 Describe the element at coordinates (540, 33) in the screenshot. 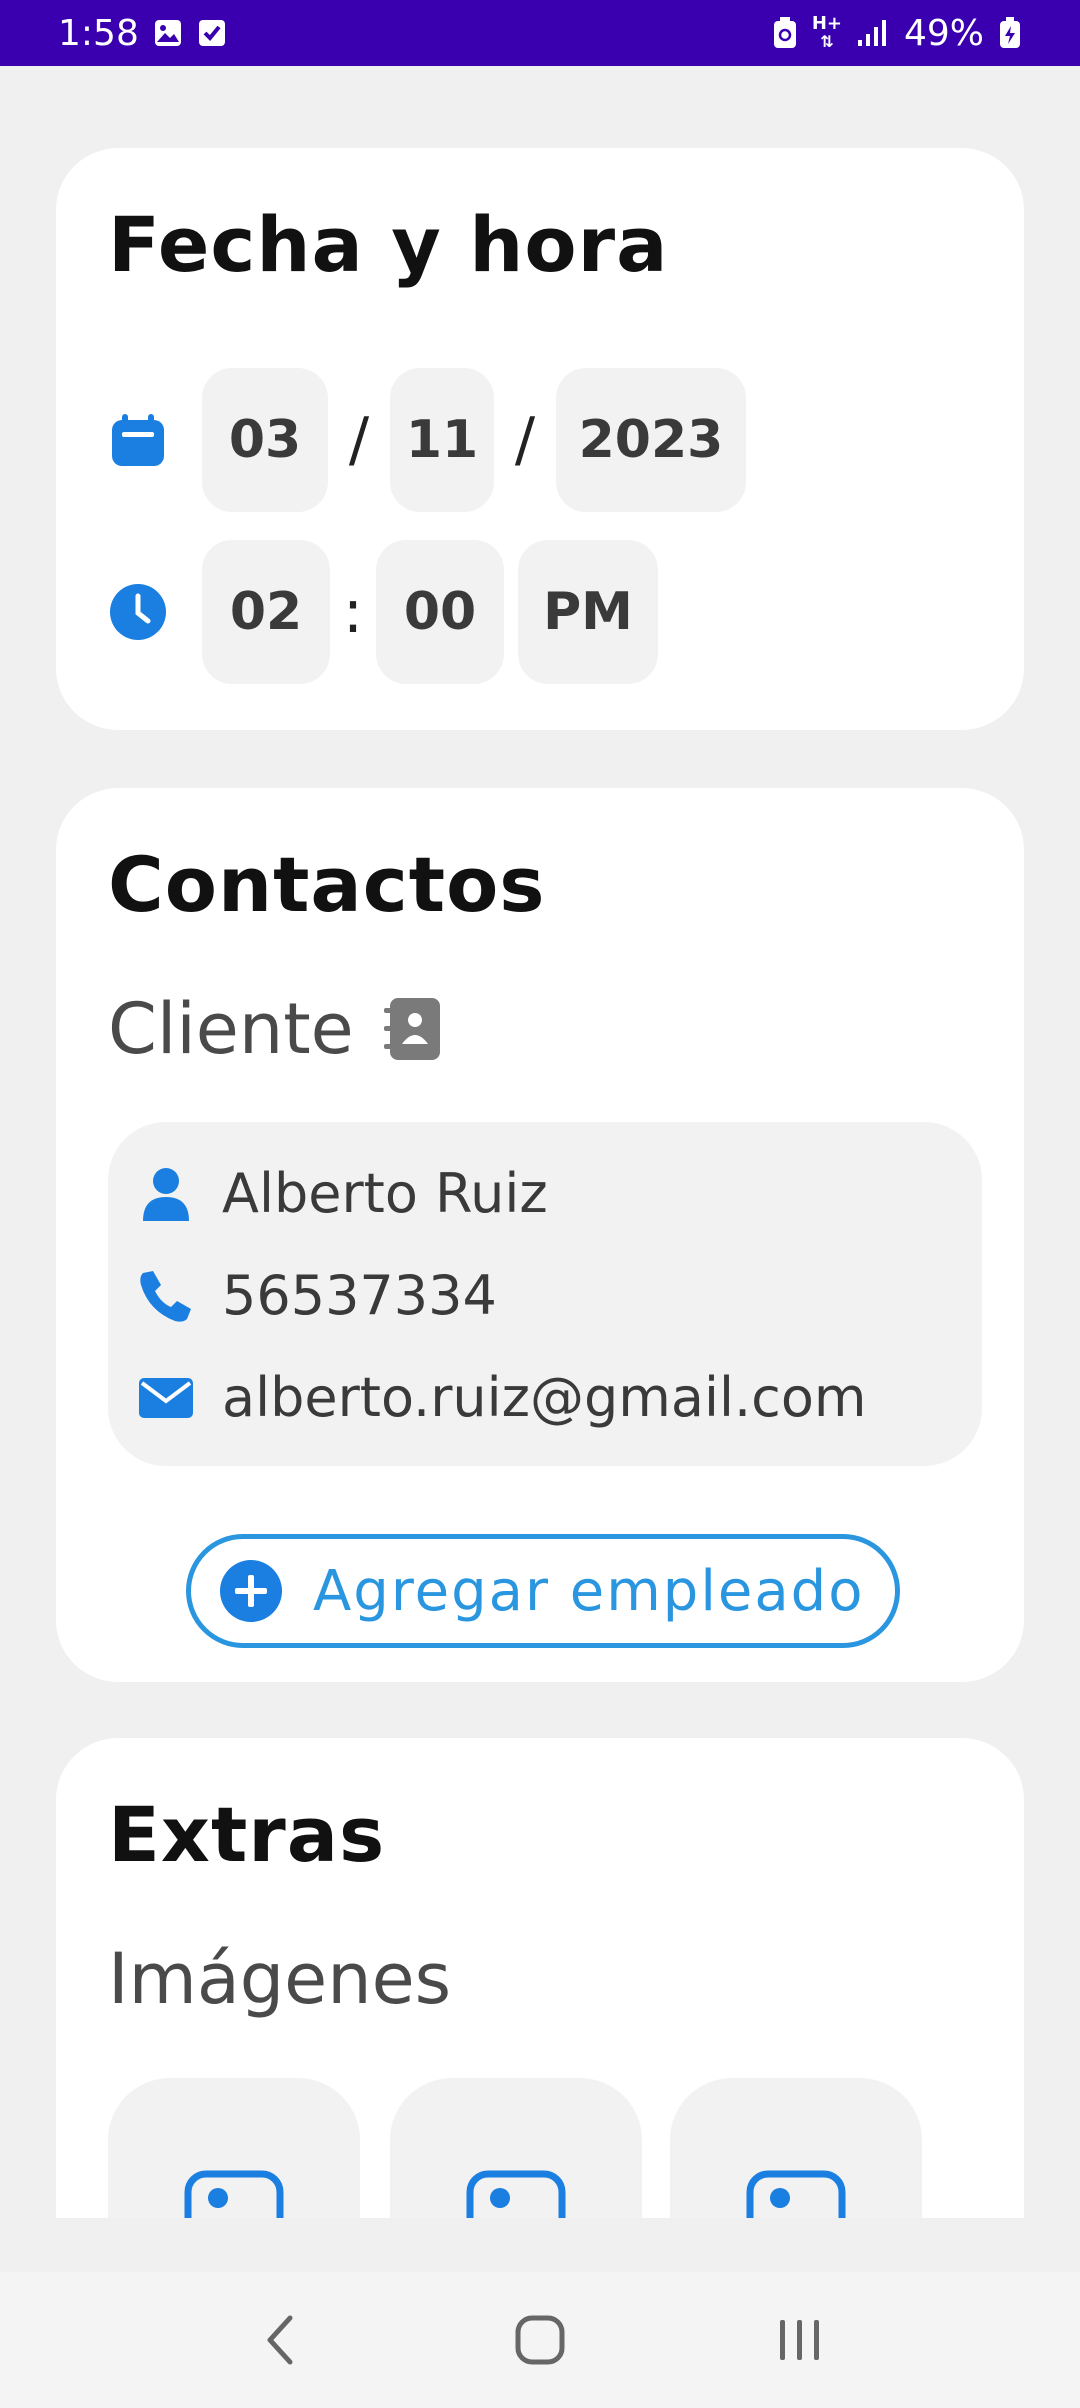

I see `status-bar: 1:58 H+ ⇅ 49%` at that location.